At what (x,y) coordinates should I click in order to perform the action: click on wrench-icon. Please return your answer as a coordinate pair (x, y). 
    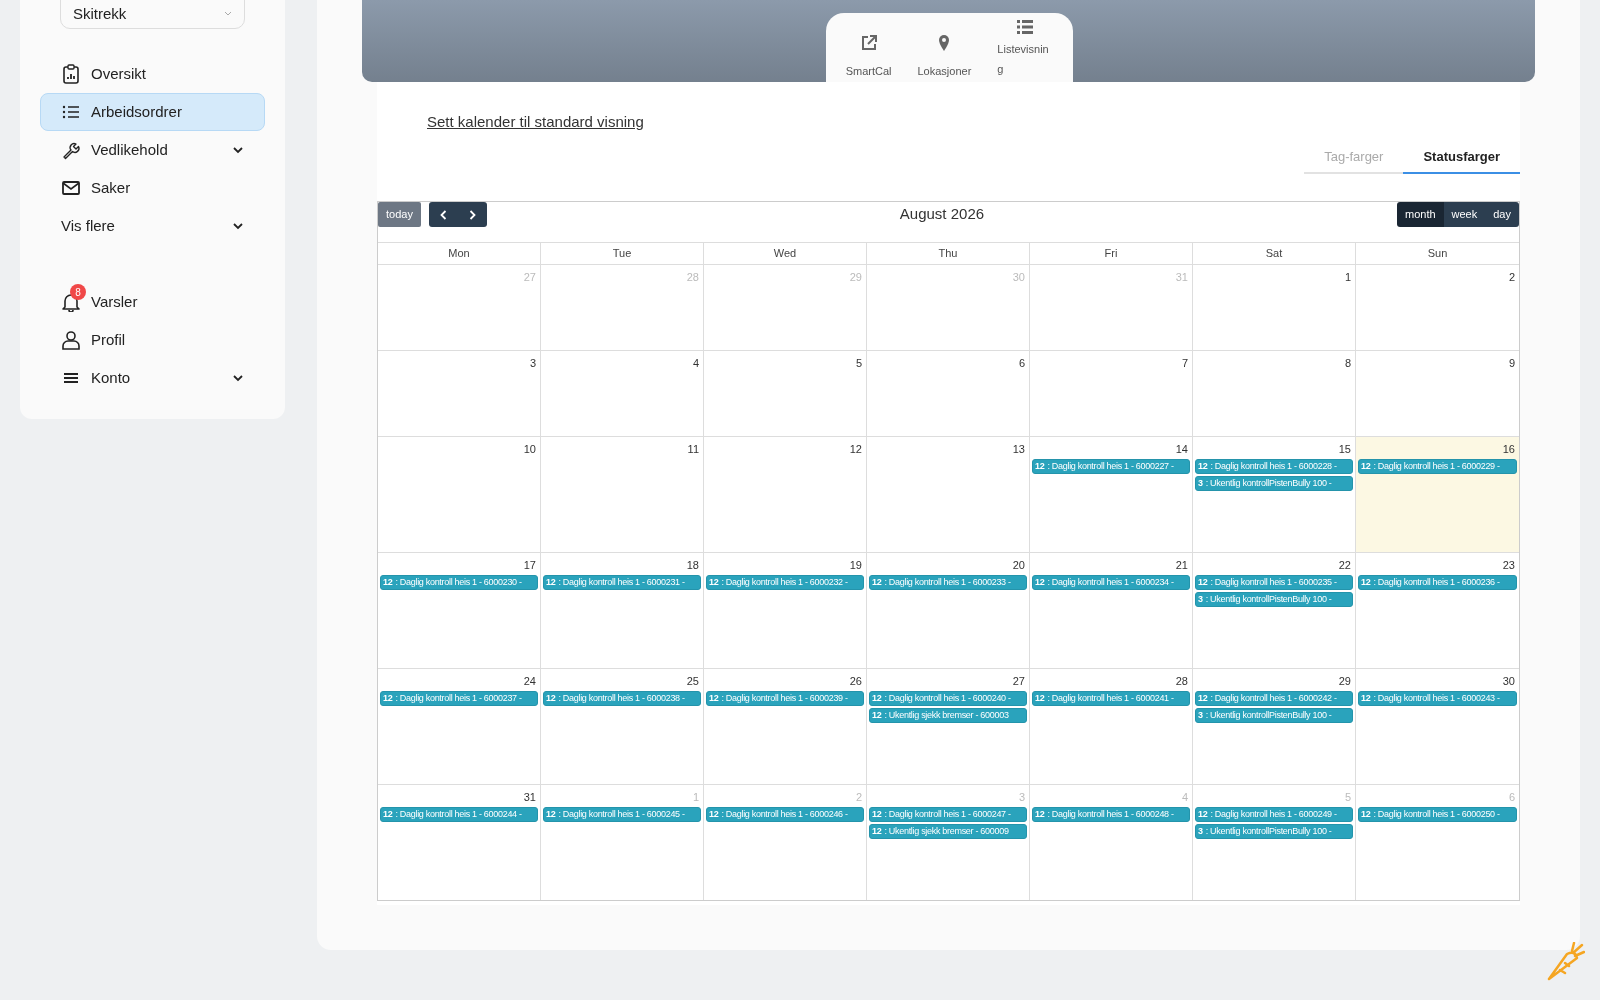
    Looking at the image, I should click on (71, 150).